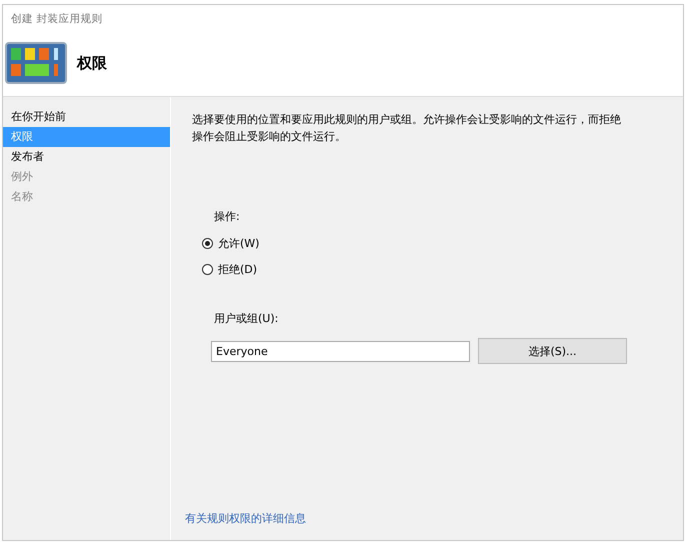 The image size is (685, 542). Describe the element at coordinates (36, 63) in the screenshot. I see `app-rules-icon` at that location.